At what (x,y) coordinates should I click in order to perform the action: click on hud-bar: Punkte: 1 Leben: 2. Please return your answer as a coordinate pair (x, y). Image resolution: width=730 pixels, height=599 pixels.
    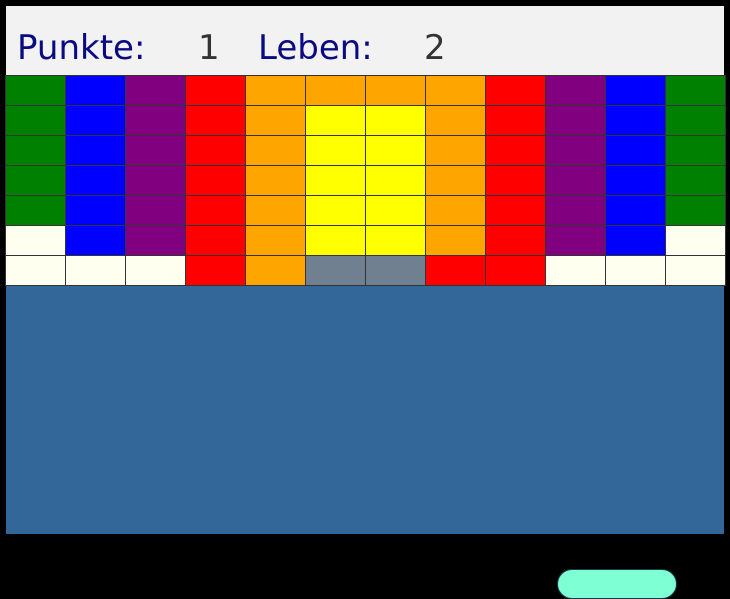
    Looking at the image, I should click on (365, 40).